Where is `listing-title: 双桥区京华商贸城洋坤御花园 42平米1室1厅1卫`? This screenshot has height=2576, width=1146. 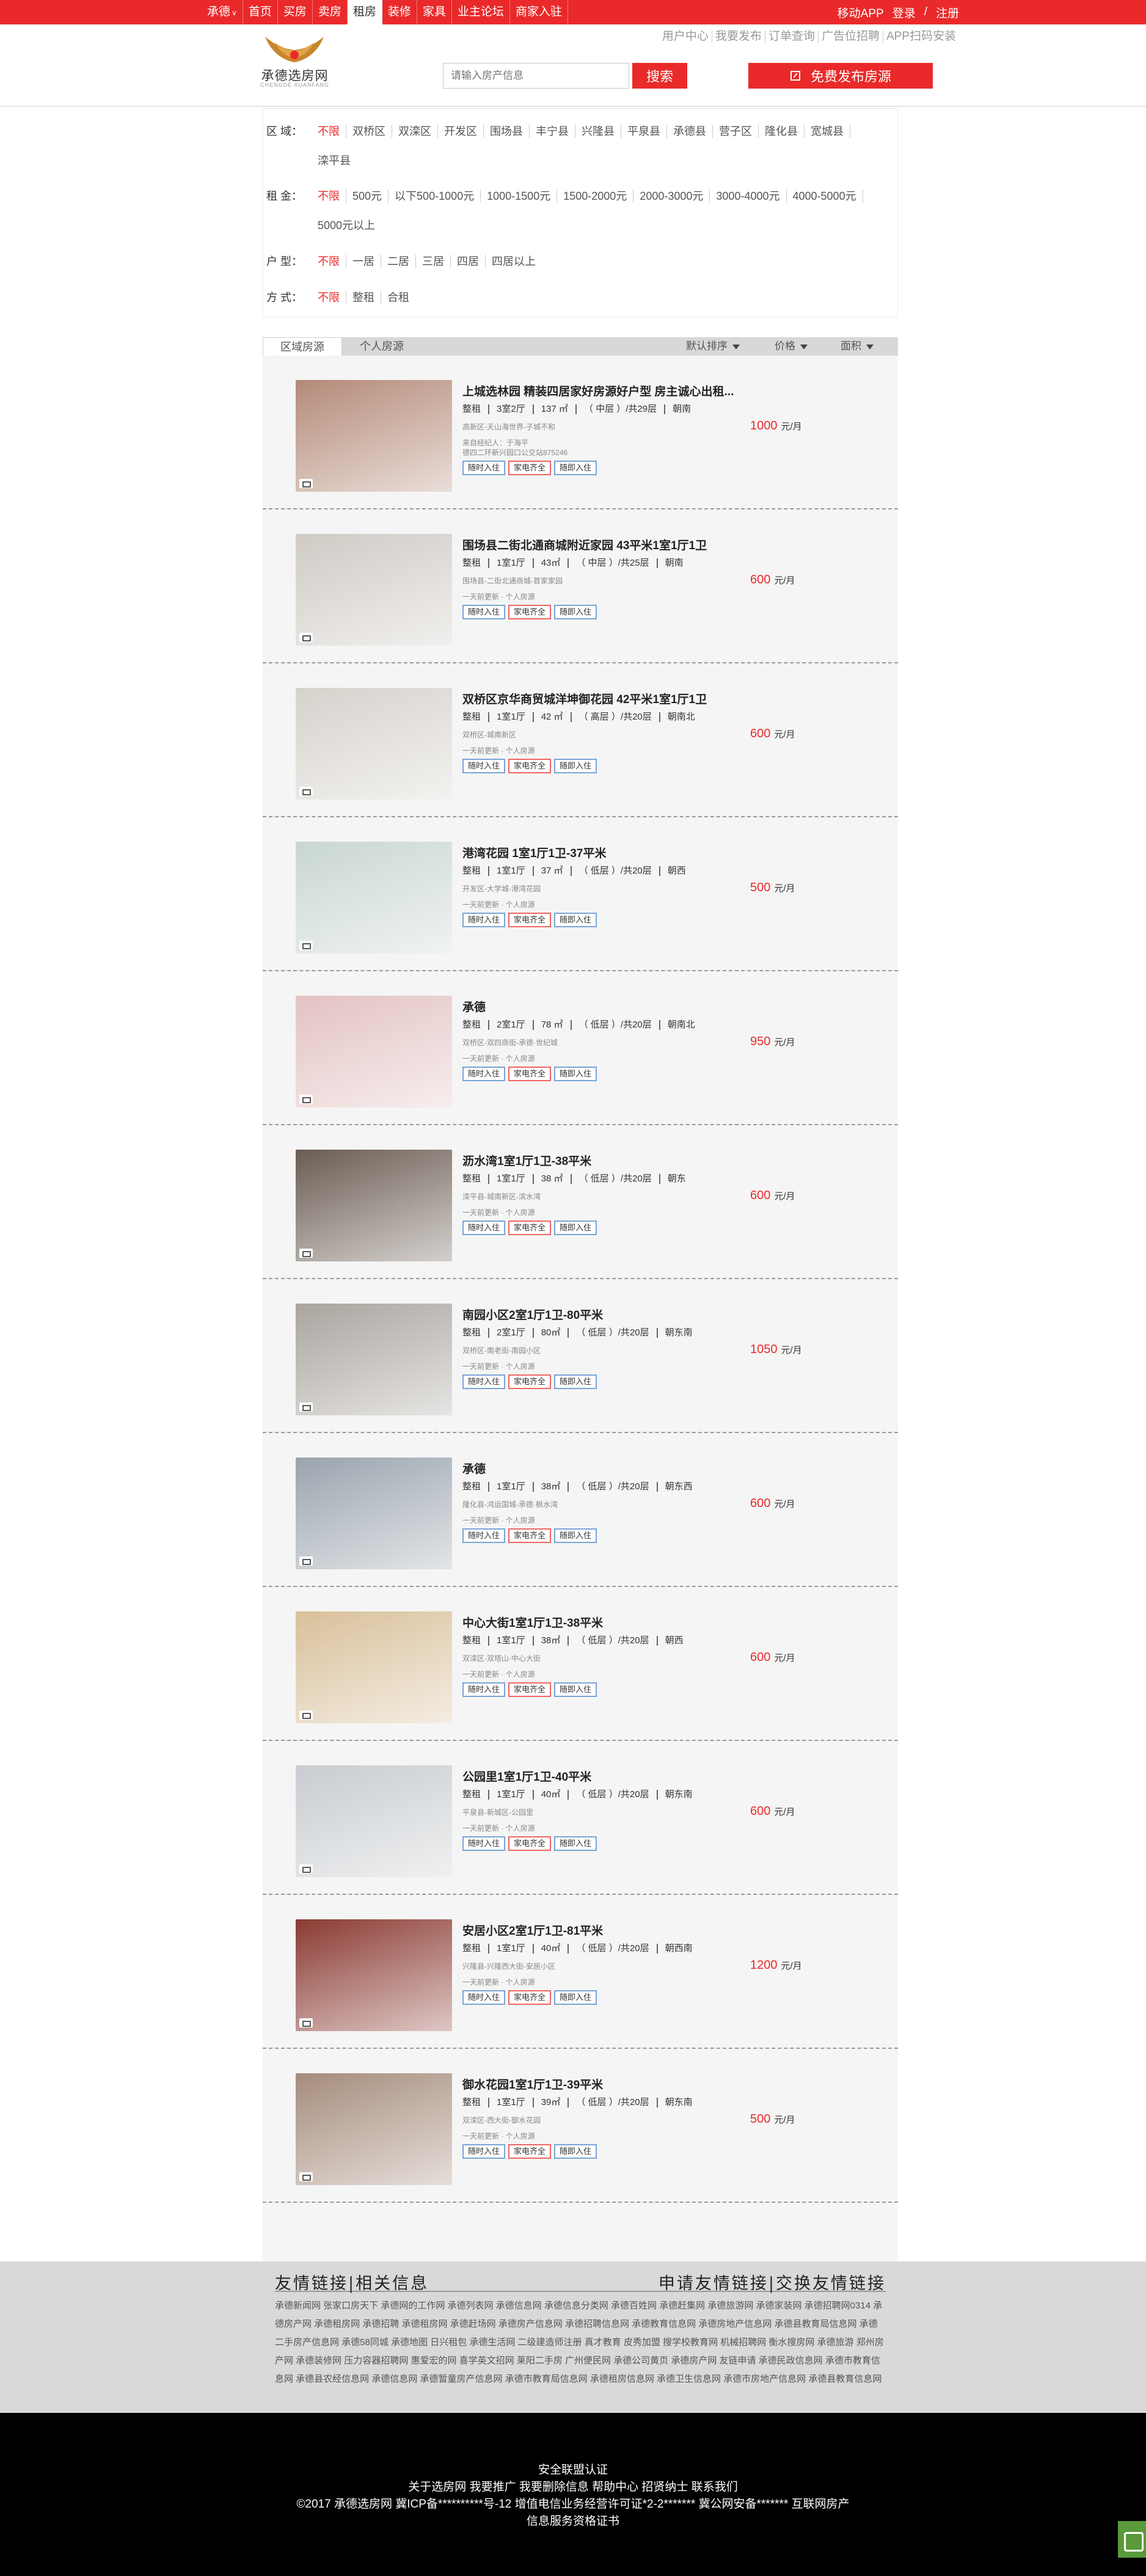 listing-title: 双桥区京华商贸城洋坤御花园 42平米1室1厅1卫 is located at coordinates (584, 699).